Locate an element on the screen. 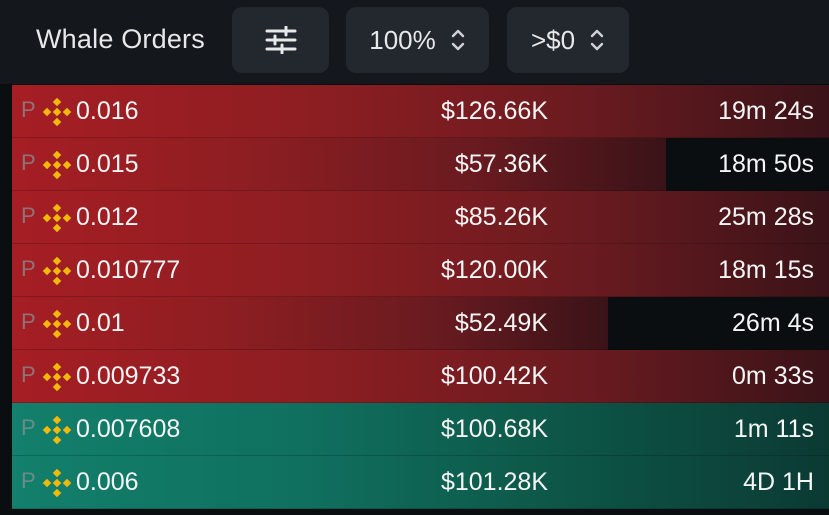 The height and width of the screenshot is (515, 829). sliders-icon is located at coordinates (280, 40).